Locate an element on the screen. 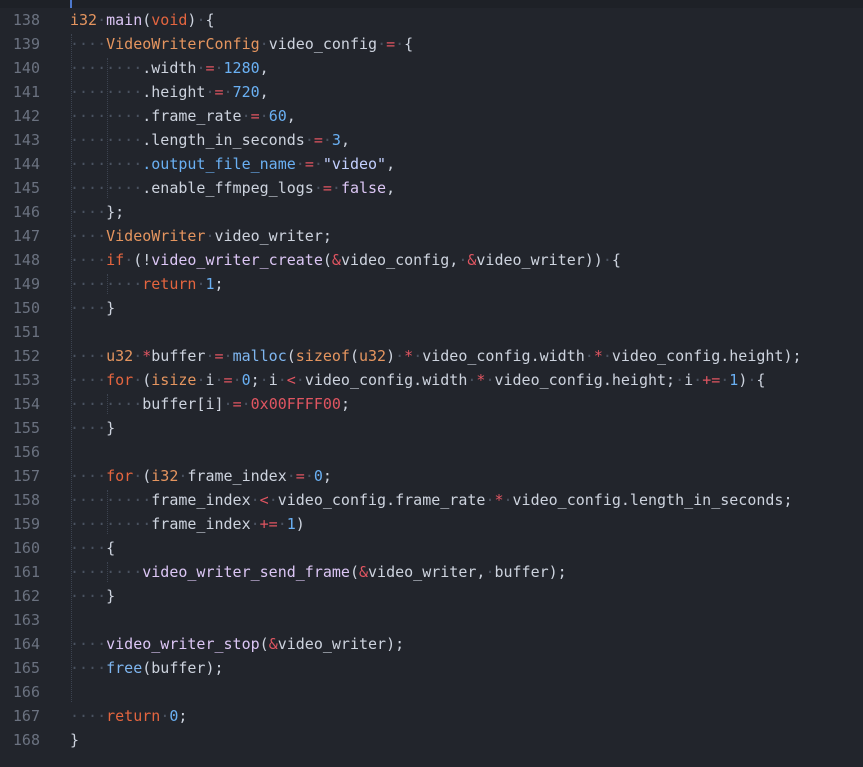 This screenshot has width=863, height=767. code-line: 157 ····for·(i32·frame_index·=·0; is located at coordinates (431, 476).